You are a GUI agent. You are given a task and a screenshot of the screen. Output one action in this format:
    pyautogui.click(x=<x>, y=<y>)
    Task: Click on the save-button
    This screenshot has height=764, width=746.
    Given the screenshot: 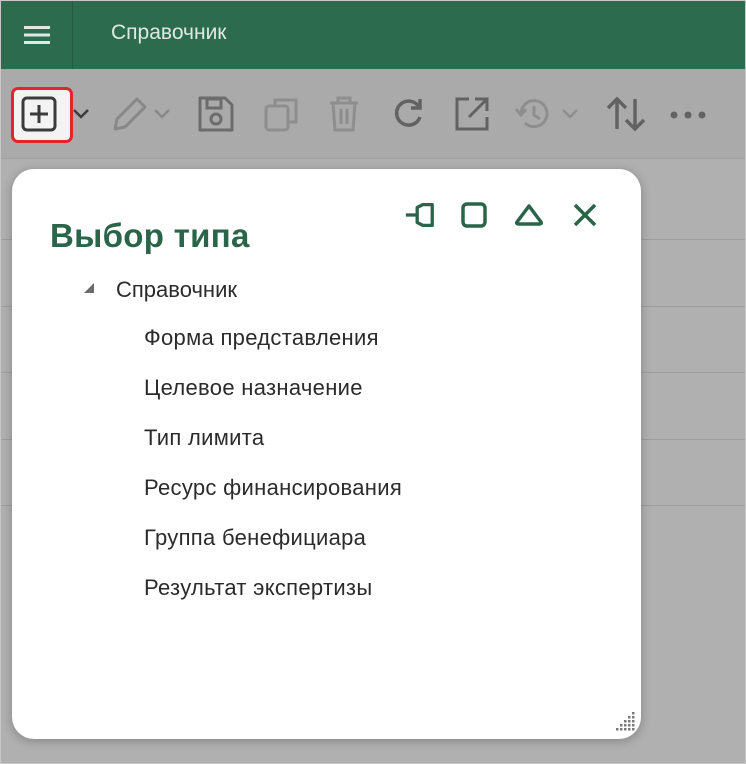 What is the action you would take?
    pyautogui.click(x=216, y=114)
    